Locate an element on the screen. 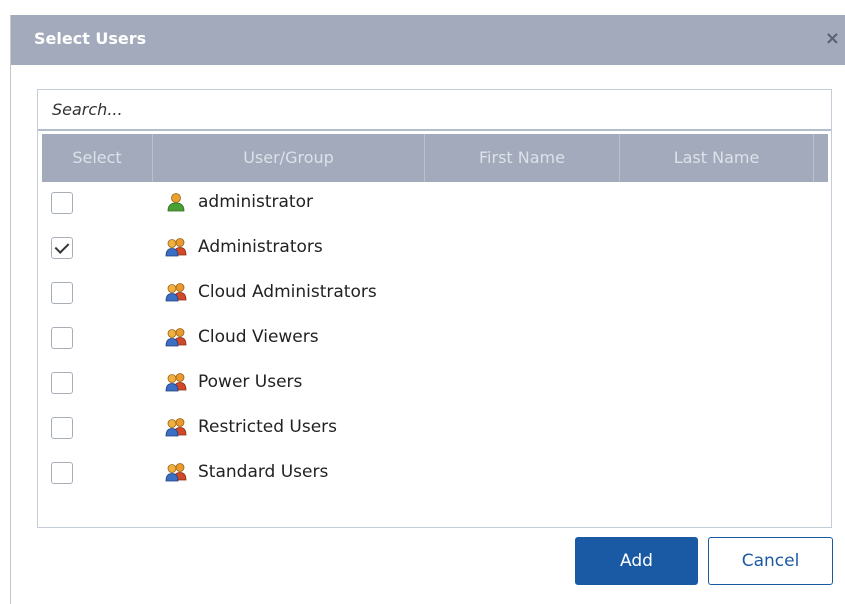 Image resolution: width=845 pixels, height=604 pixels. dialog-title: Select Users is located at coordinates (90, 38).